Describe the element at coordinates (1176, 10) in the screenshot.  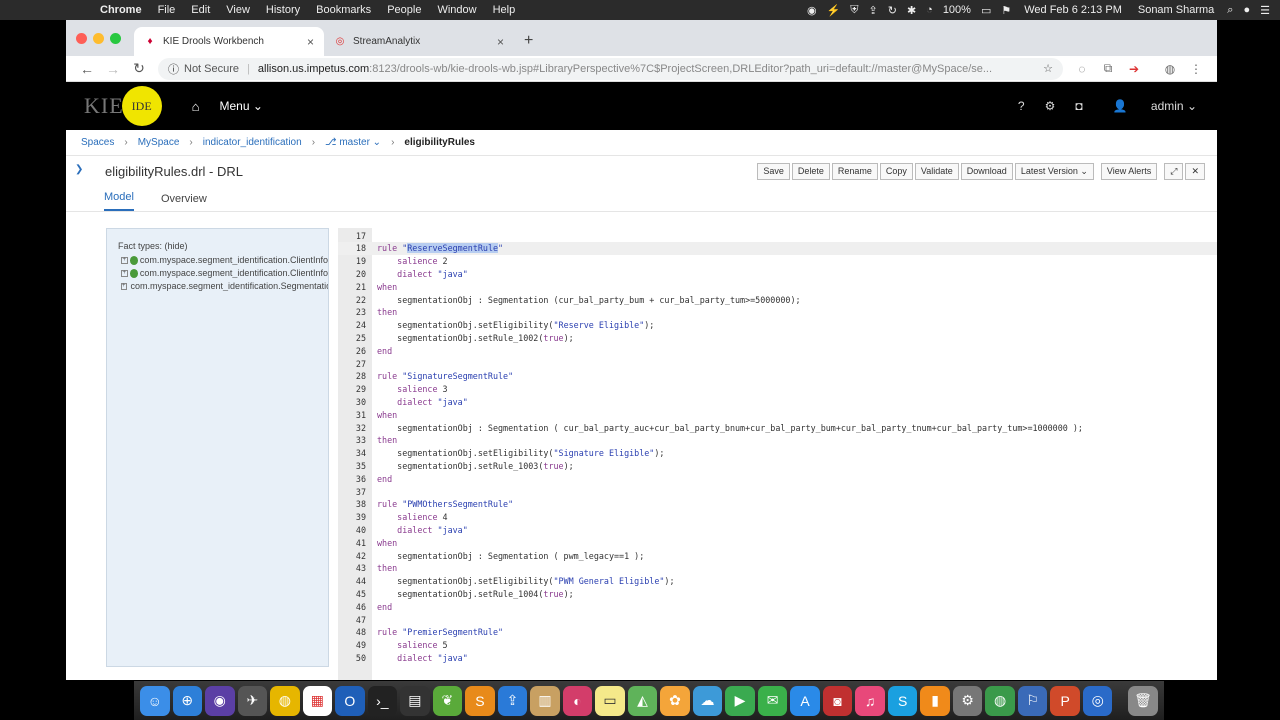
I see `menubar-user: Sonam Sharma` at that location.